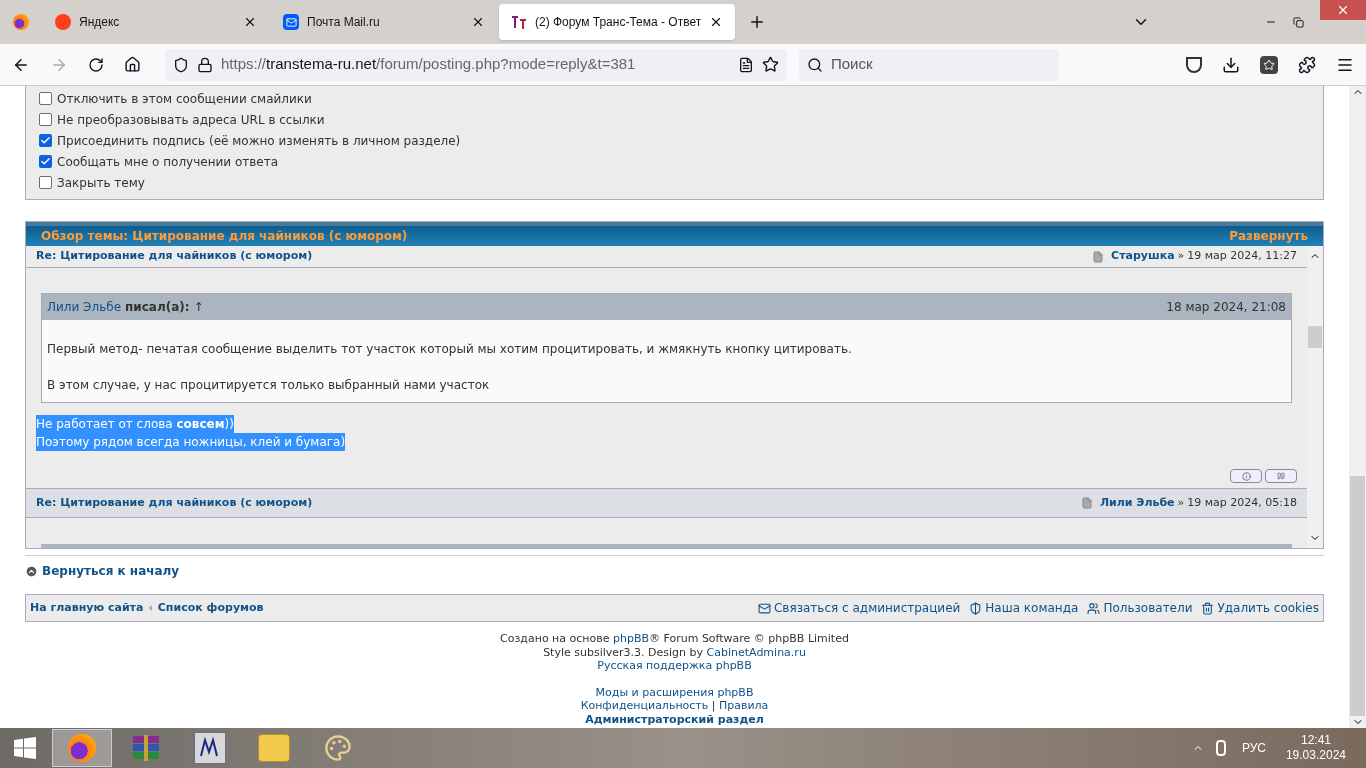 This screenshot has width=1366, height=768. What do you see at coordinates (87, 608) in the screenshot?
I see `breadcrumb-link: На главную сайта` at bounding box center [87, 608].